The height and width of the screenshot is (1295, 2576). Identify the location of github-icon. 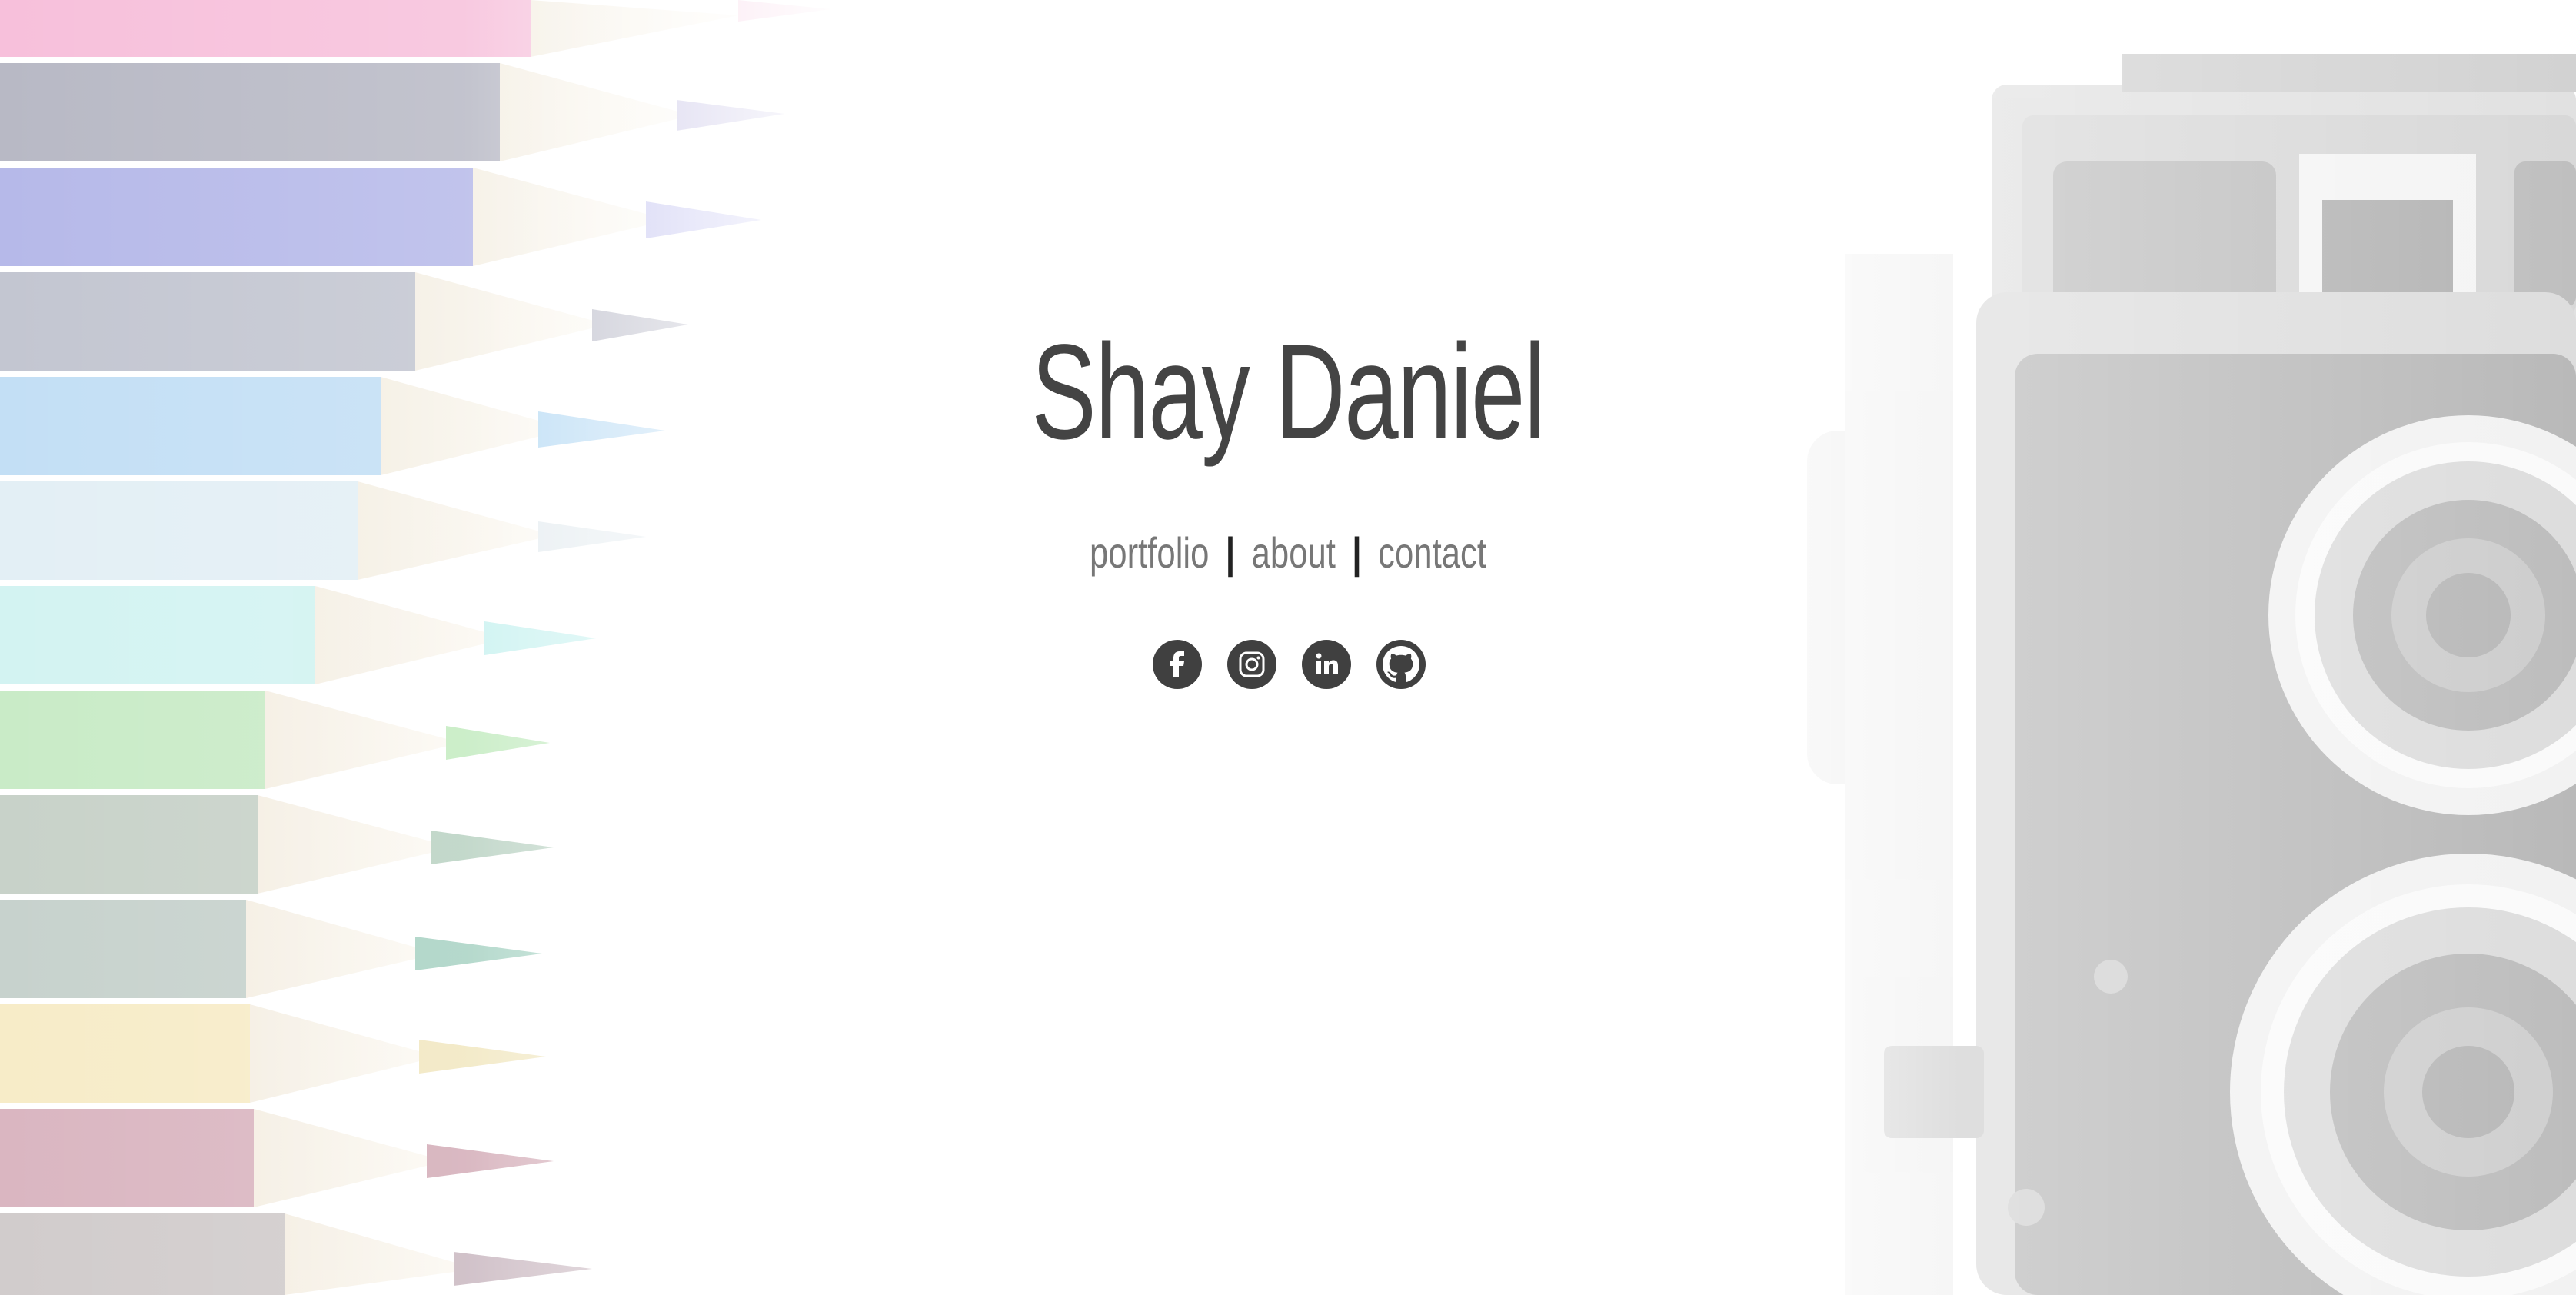
(1401, 664).